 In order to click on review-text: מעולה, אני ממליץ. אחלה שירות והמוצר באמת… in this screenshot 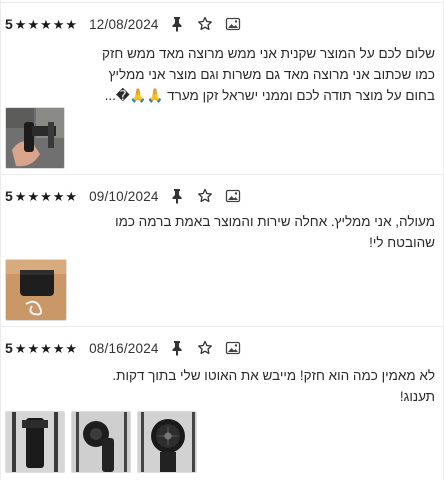, I will do `click(220, 232)`.